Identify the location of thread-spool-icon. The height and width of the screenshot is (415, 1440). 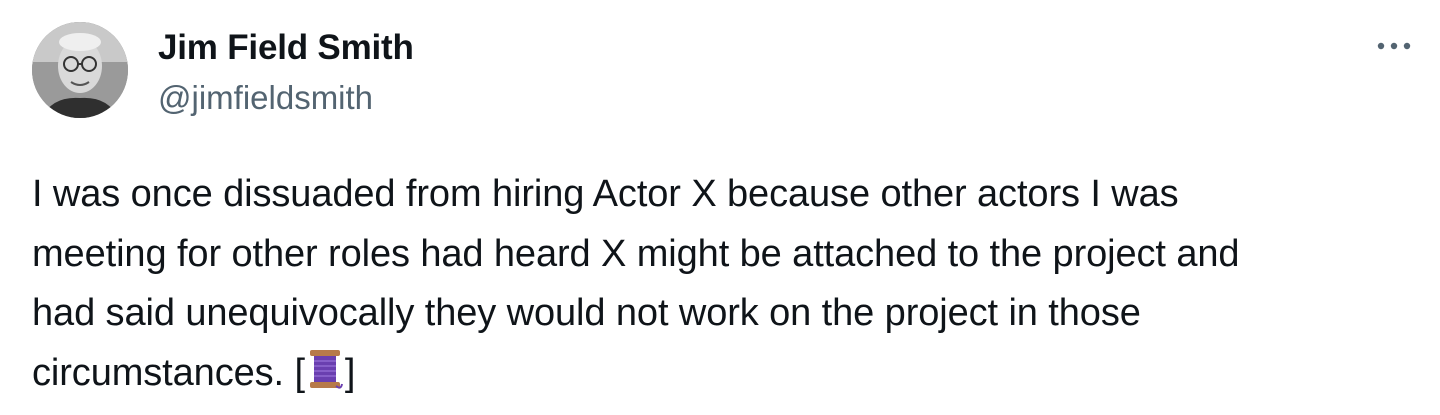
(325, 370).